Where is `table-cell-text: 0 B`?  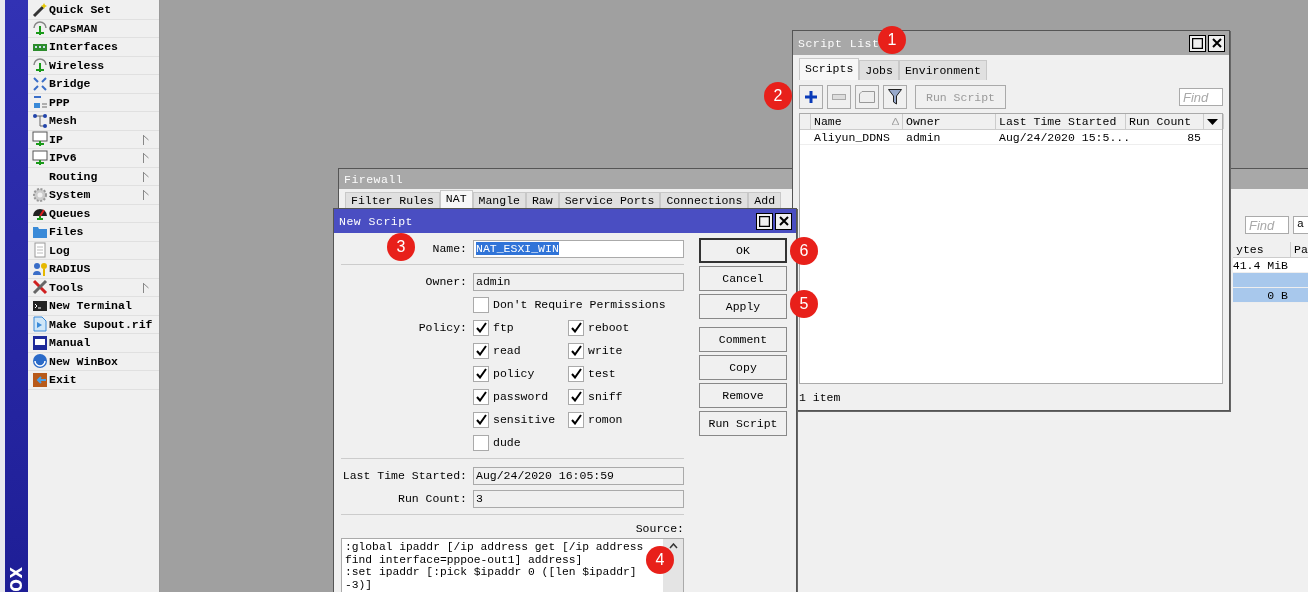
table-cell-text: 0 B is located at coordinates (1277, 295).